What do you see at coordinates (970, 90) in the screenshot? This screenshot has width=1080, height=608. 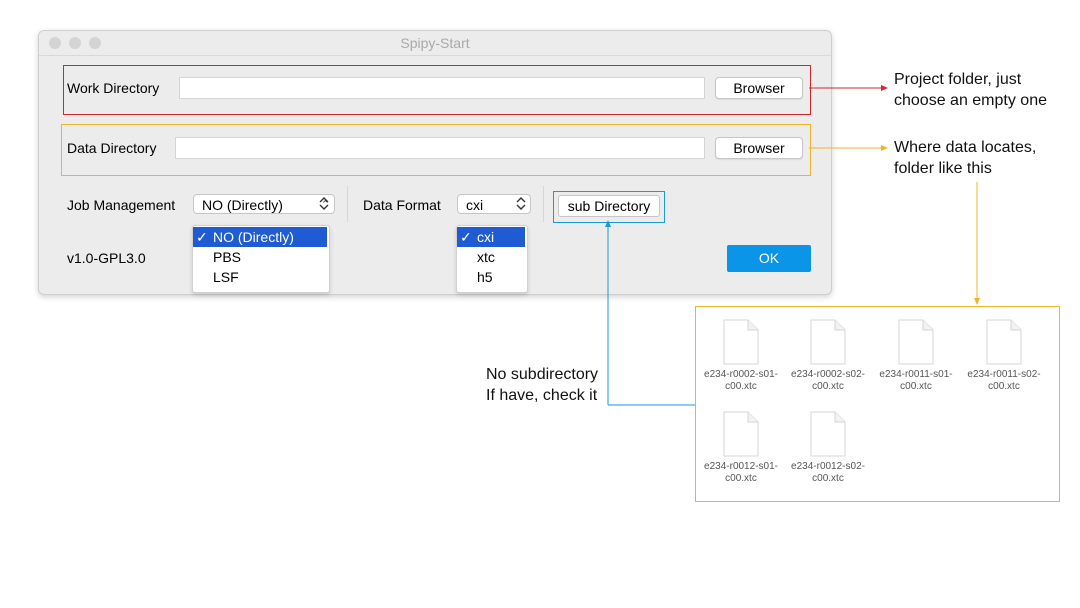 I see `project-folder-note: Project folder, just choose an empty one` at bounding box center [970, 90].